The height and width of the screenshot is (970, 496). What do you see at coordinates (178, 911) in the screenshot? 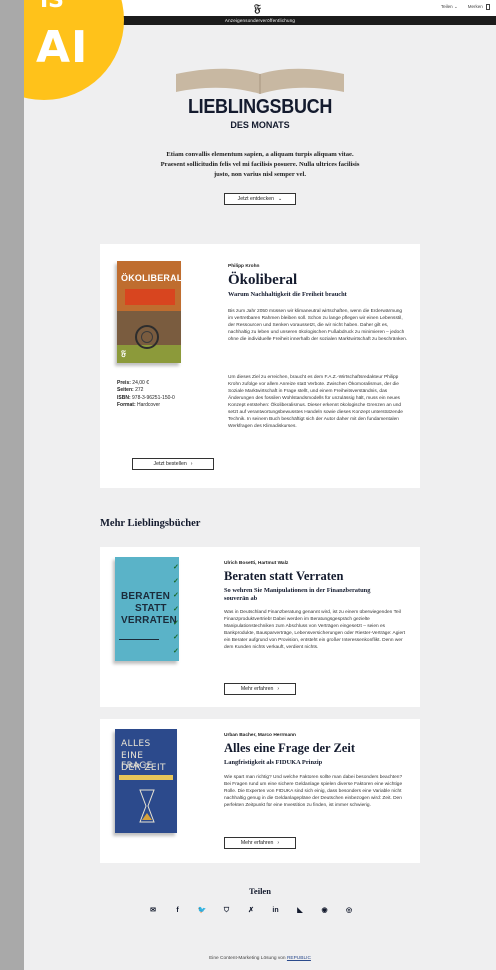
I see `facebook-icon: f` at bounding box center [178, 911].